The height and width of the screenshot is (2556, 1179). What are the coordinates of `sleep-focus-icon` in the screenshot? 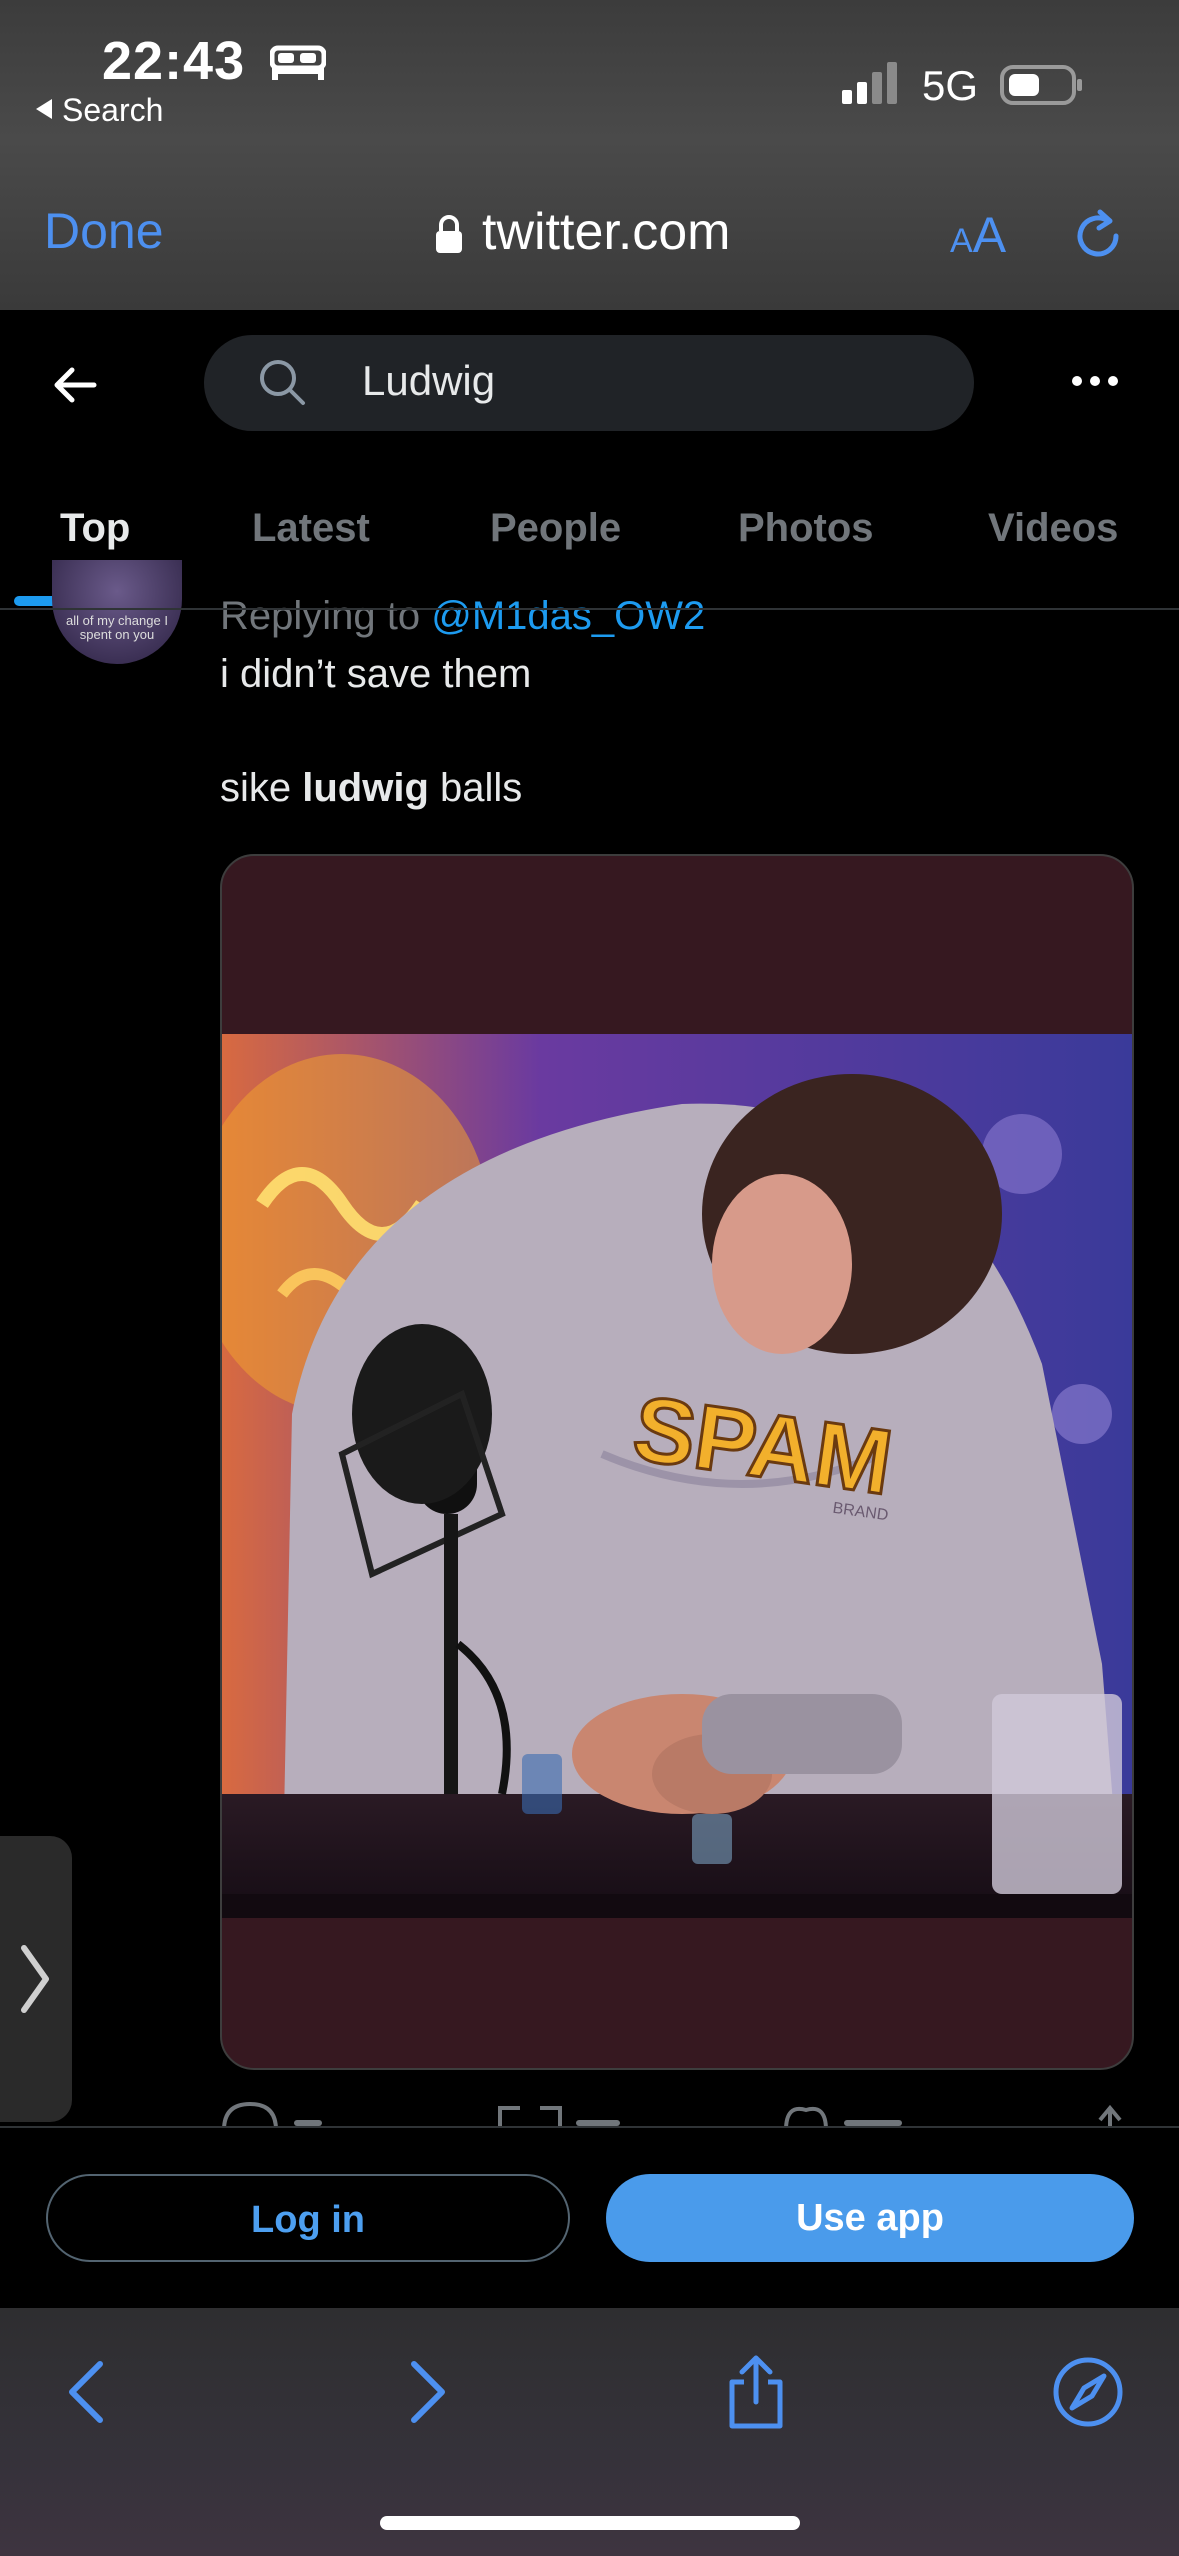 It's located at (298, 62).